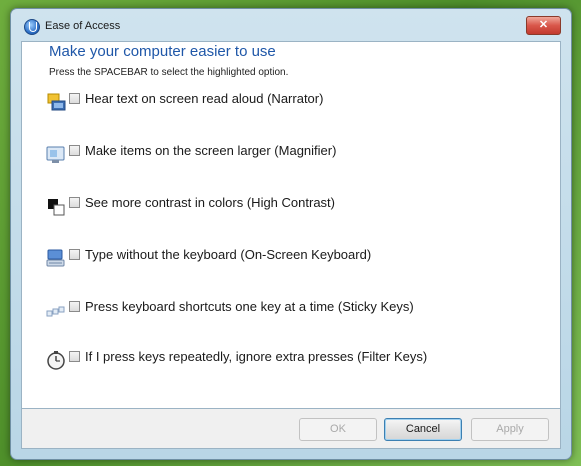 The height and width of the screenshot is (466, 581). What do you see at coordinates (74, 150) in the screenshot?
I see `magnifier-checkbox` at bounding box center [74, 150].